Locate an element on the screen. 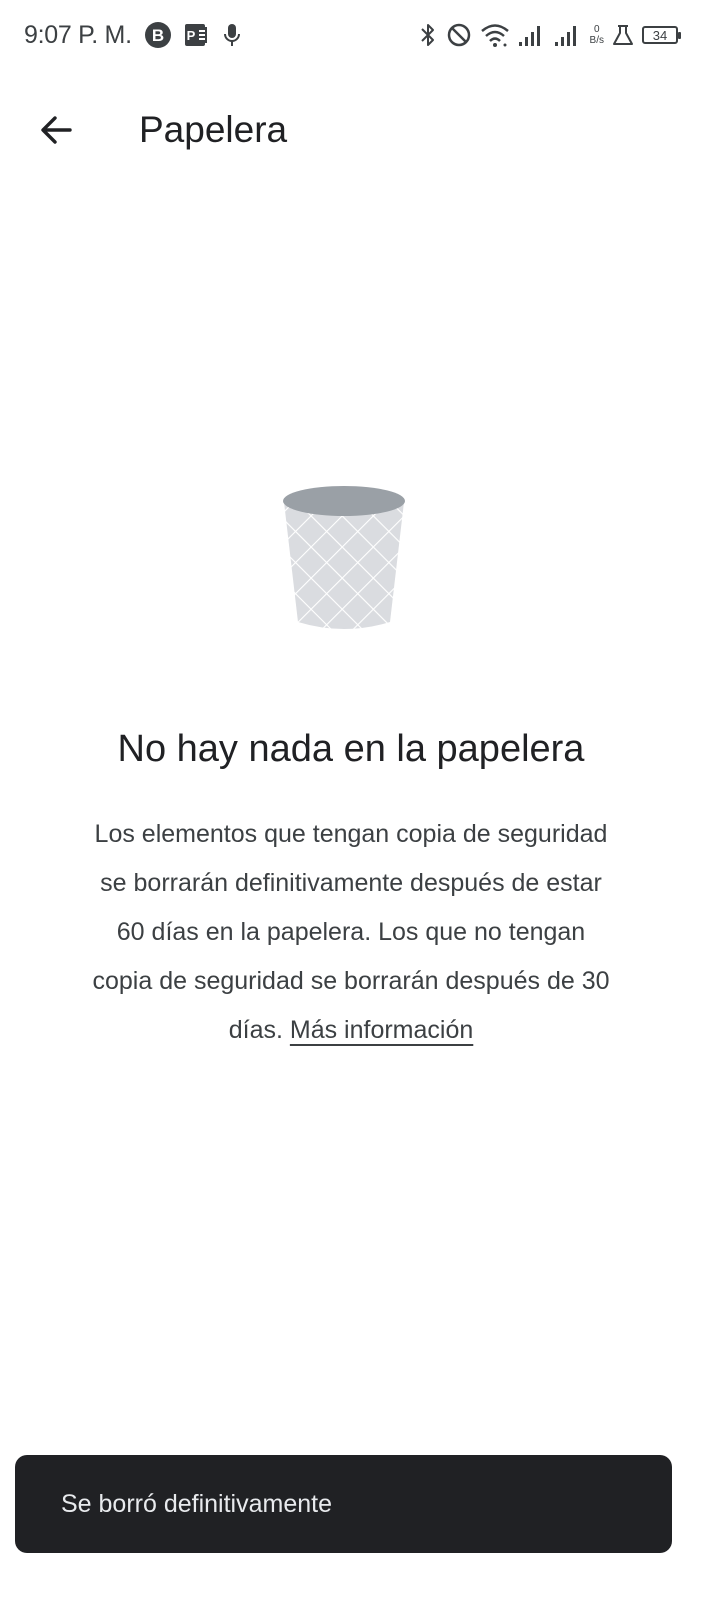  signal-icon is located at coordinates (532, 35).